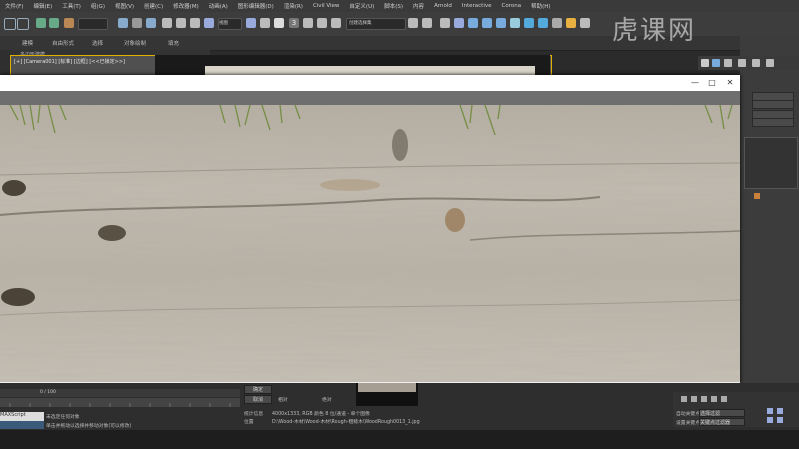  What do you see at coordinates (376, 24) in the screenshot?
I see `selection-set-dropdown: 创建选择集` at bounding box center [376, 24].